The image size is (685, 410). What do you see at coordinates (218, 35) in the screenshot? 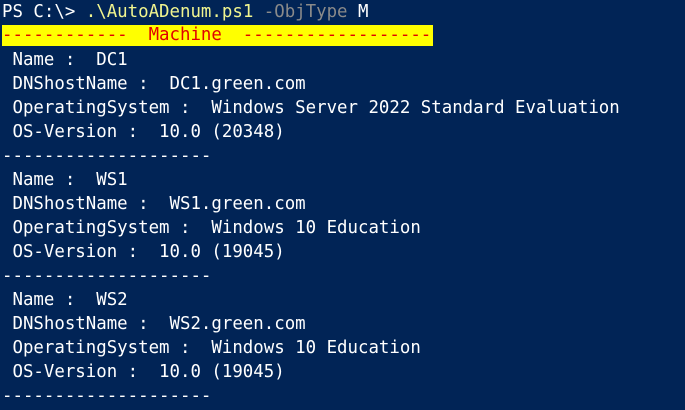
I see `machine-banner: ------------ Machine ------------------` at bounding box center [218, 35].